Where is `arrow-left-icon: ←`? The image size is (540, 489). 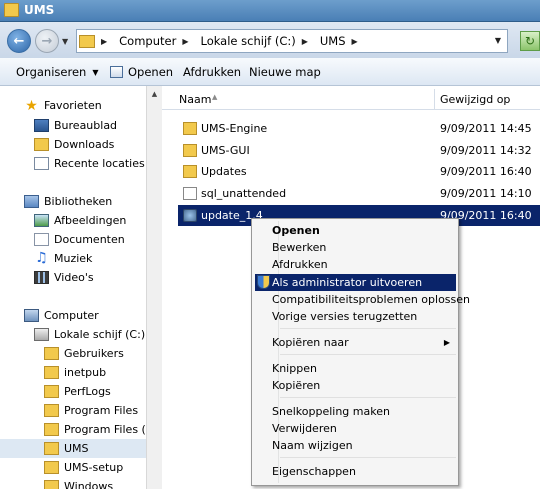 arrow-left-icon: ← is located at coordinates (19, 41).